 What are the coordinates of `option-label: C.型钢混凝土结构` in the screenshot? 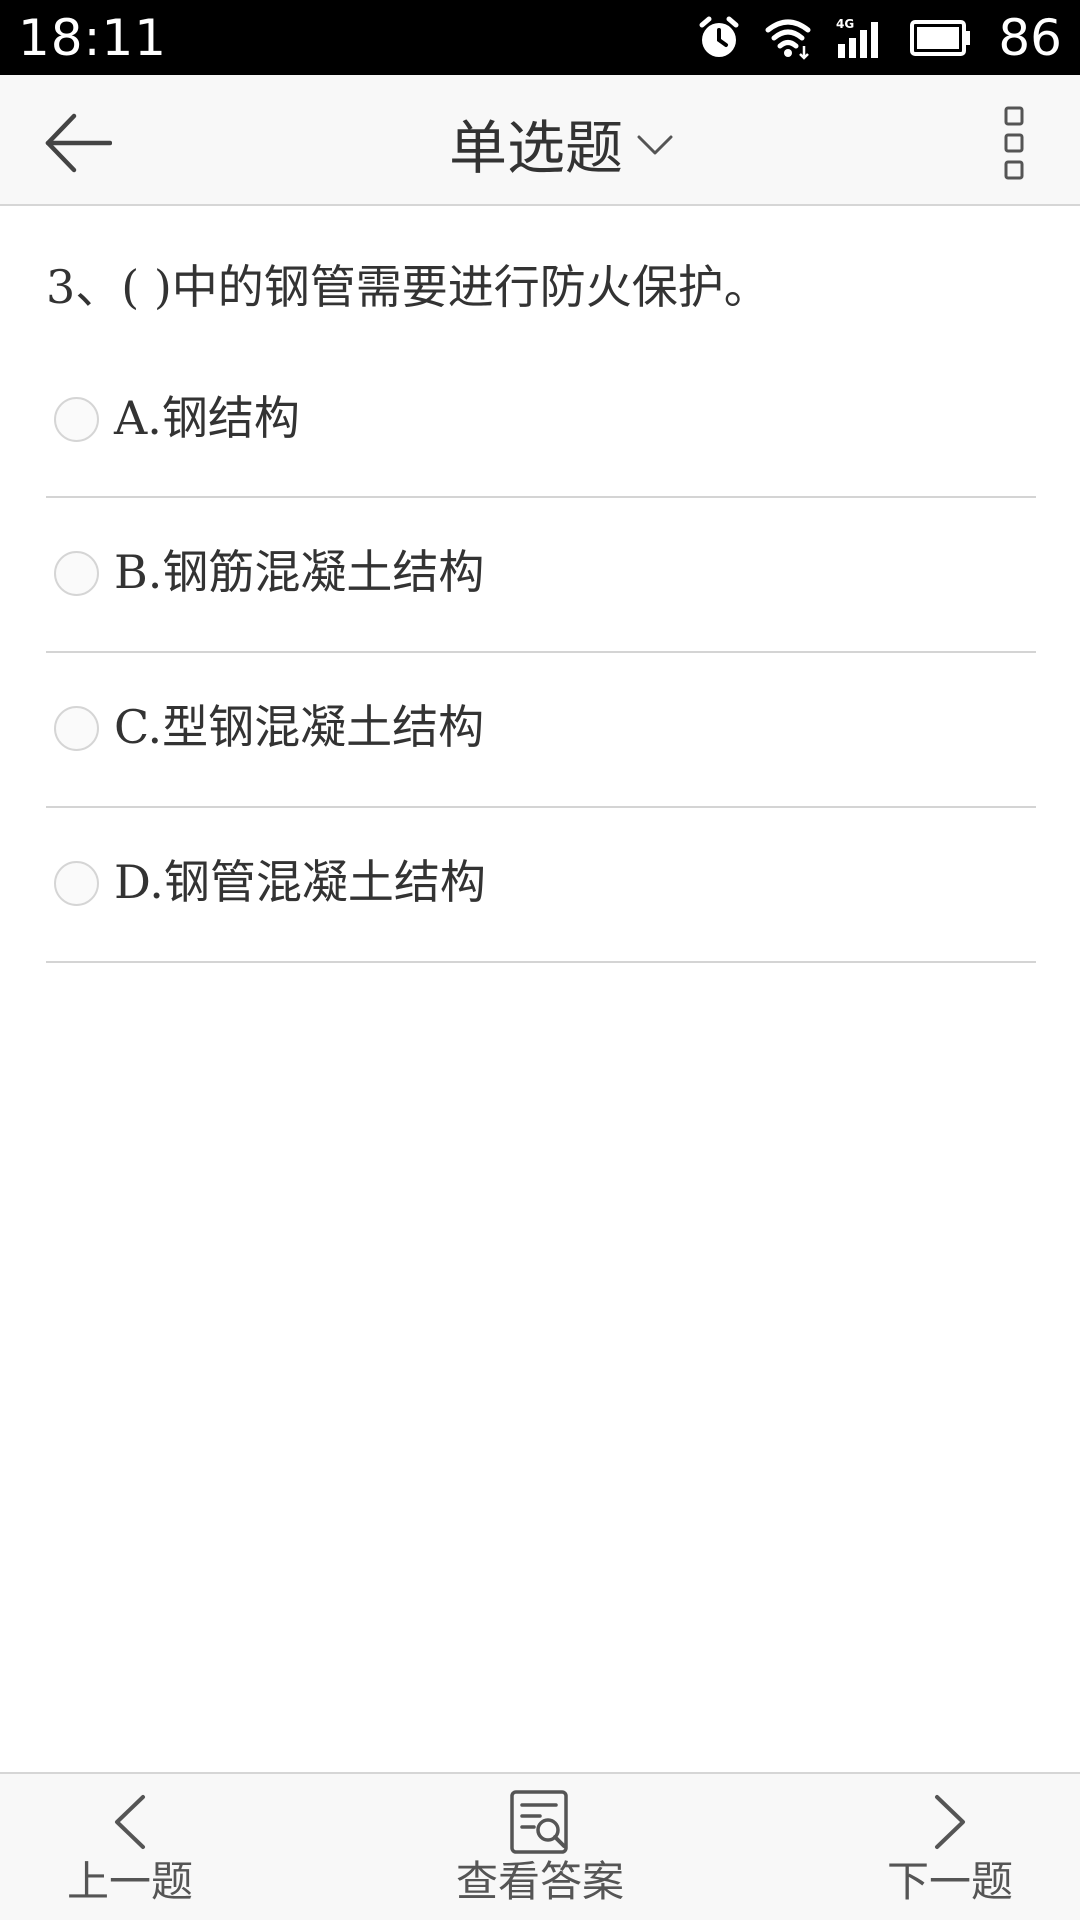 It's located at (299, 727).